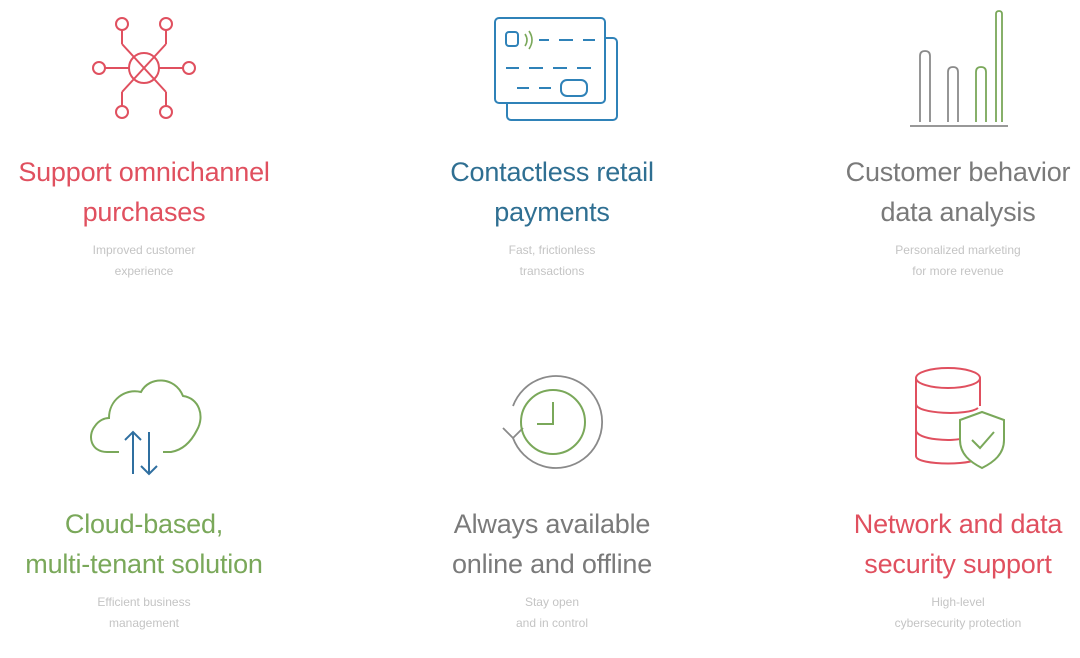 The image size is (1080, 658). Describe the element at coordinates (162, 613) in the screenshot. I see `feature-subtitle: Efficient business management` at that location.